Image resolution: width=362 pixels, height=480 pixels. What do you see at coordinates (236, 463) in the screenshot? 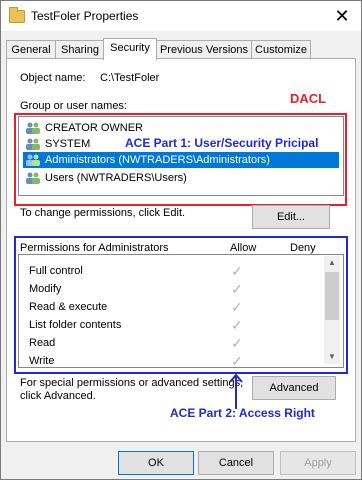
I see `cancel-button: Cancel` at bounding box center [236, 463].